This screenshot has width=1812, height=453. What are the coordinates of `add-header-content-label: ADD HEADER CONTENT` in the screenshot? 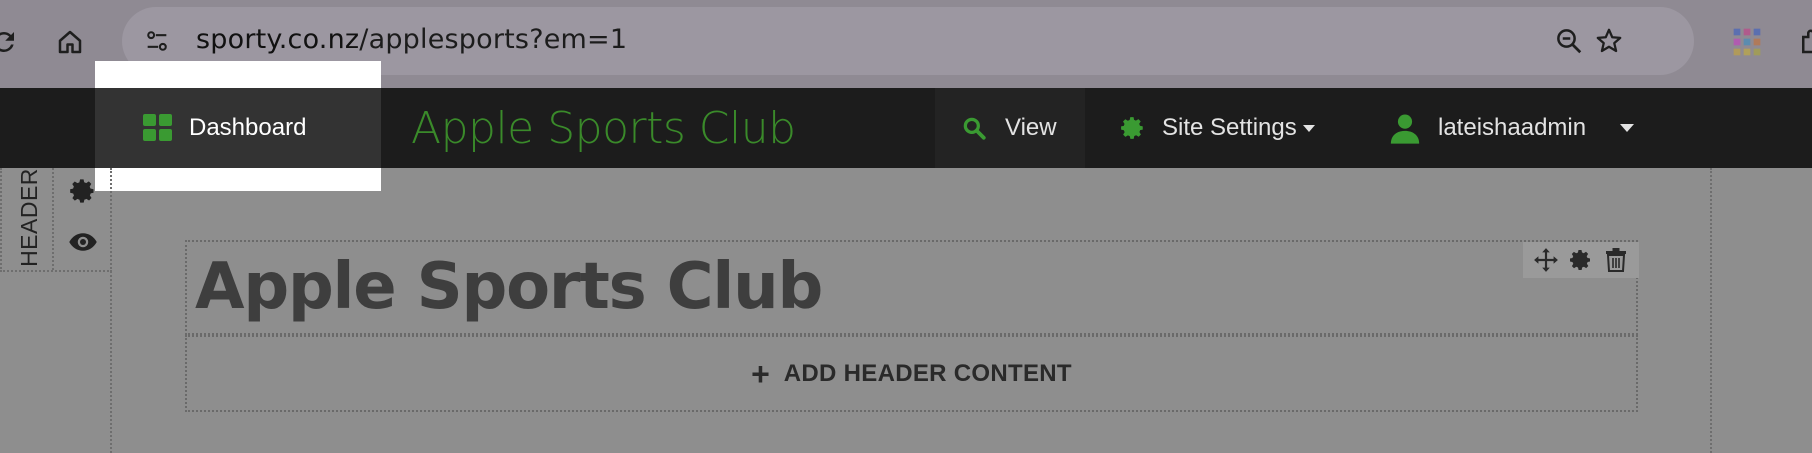 It's located at (927, 373).